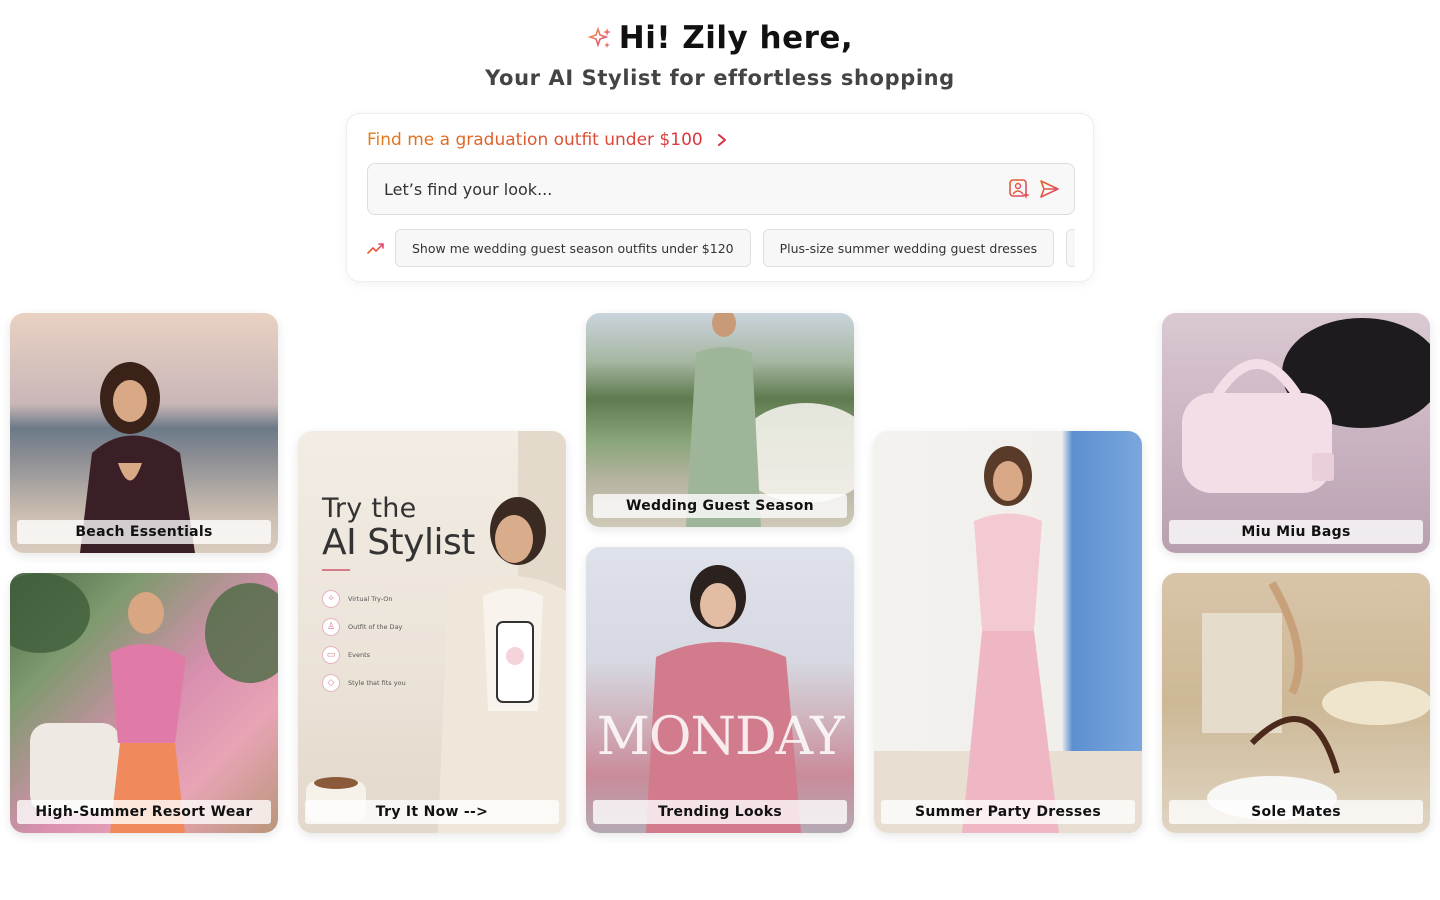 The width and height of the screenshot is (1440, 900). I want to click on beach-essentials-image, so click(144, 433).